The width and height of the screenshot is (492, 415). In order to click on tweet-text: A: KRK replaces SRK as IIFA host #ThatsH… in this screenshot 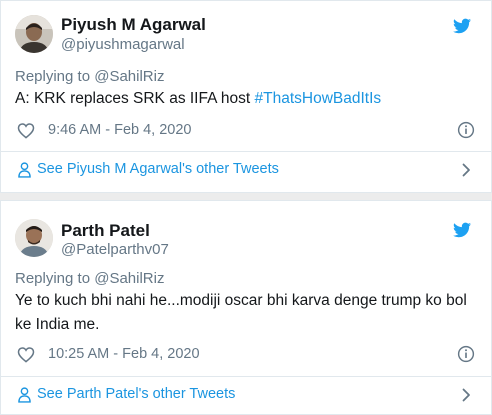, I will do `click(246, 99)`.